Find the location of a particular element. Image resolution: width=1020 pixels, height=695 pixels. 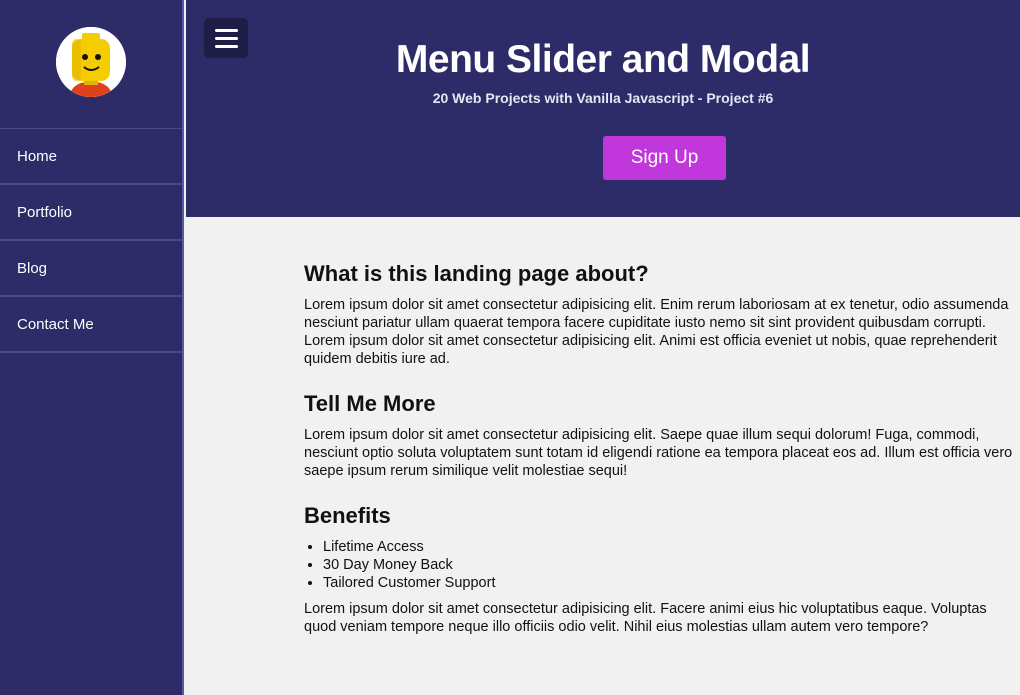

sidebar-item-home: Home is located at coordinates (91, 157).